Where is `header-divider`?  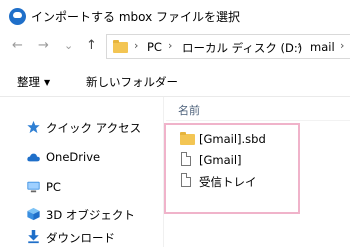
header-divider is located at coordinates (258, 120).